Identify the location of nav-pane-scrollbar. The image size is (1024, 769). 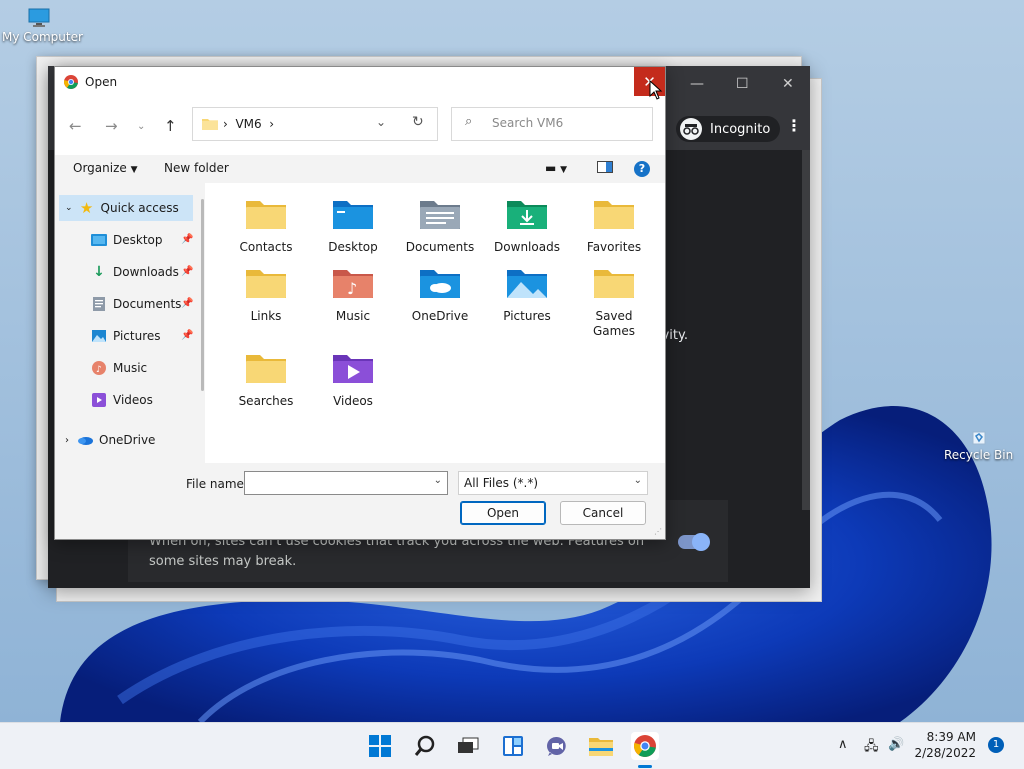
(202, 295).